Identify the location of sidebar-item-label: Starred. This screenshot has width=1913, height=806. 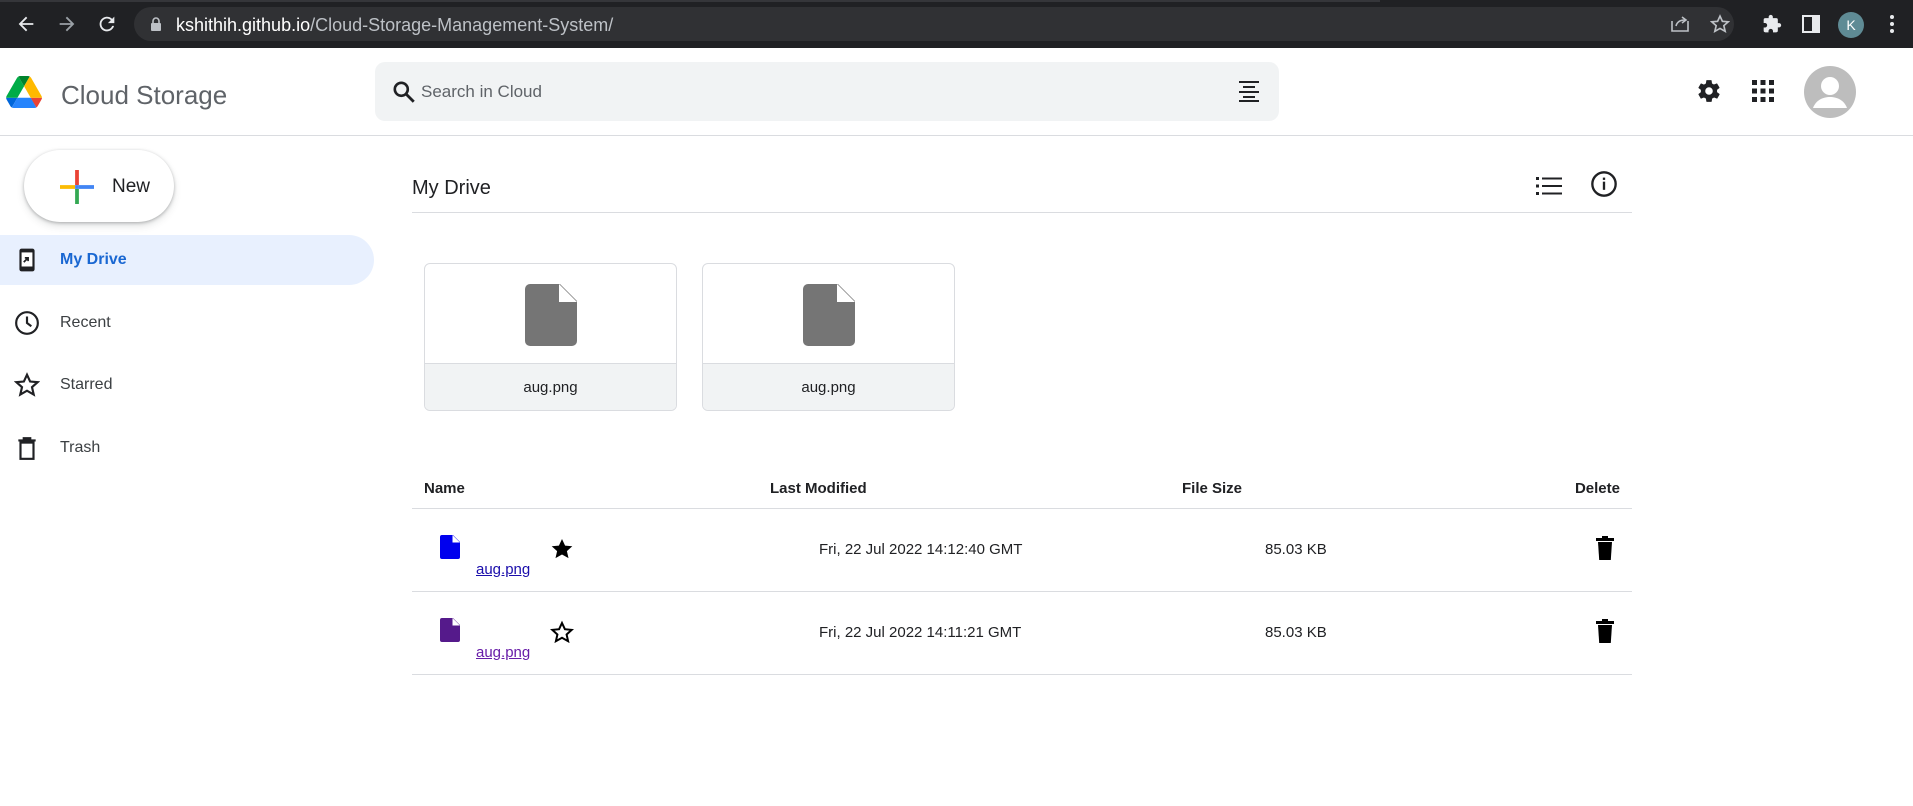
(86, 384).